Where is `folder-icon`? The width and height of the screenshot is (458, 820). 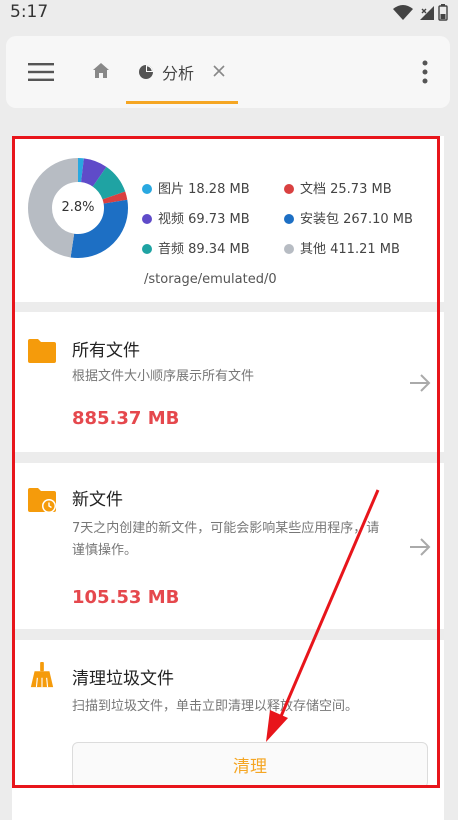
folder-icon is located at coordinates (42, 351).